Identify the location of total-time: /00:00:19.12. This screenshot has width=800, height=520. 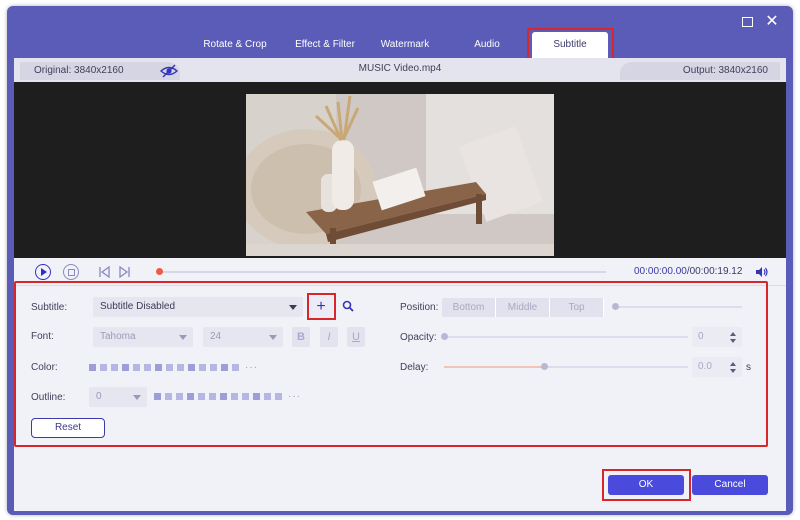
(714, 271).